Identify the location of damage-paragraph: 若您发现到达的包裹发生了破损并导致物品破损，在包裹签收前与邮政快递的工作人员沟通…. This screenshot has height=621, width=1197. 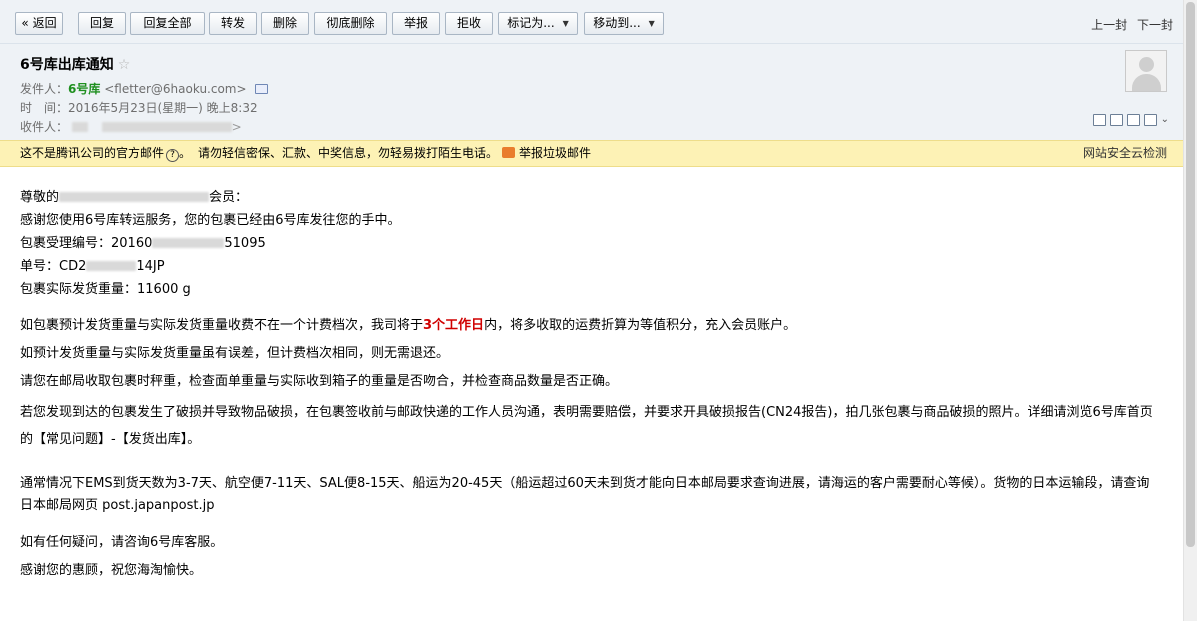
(586, 426).